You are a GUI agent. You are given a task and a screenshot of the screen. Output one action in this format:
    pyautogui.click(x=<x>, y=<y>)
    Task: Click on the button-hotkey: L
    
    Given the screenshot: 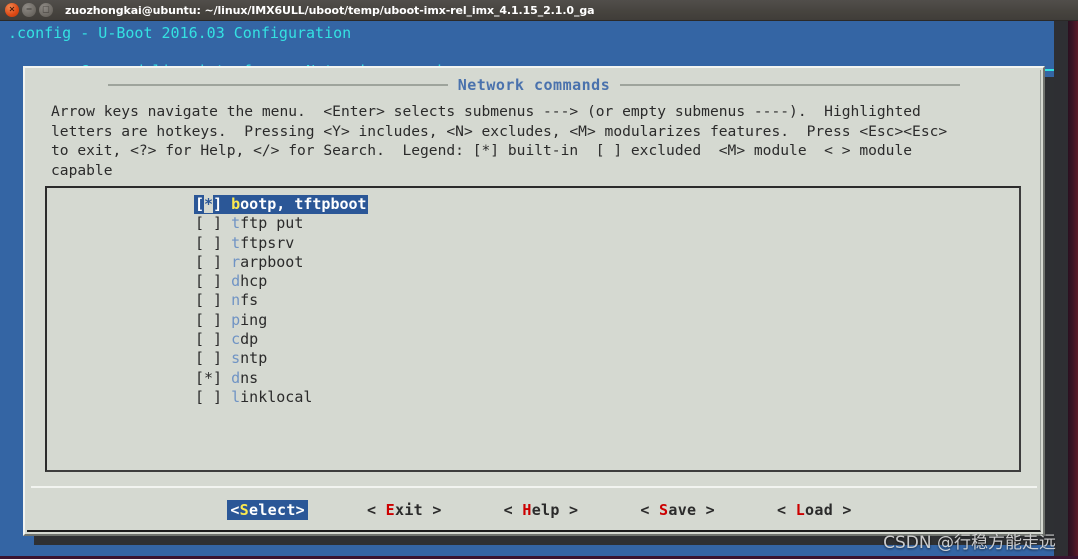 What is the action you would take?
    pyautogui.click(x=800, y=510)
    